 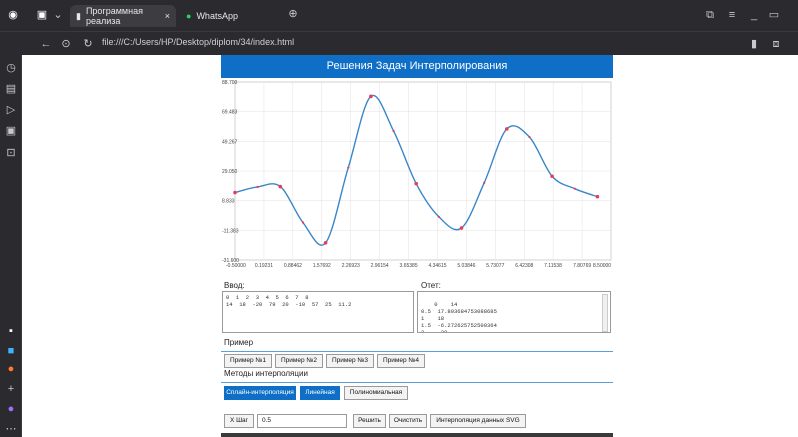 What do you see at coordinates (88, 44) in the screenshot?
I see `reload-icon: ↻` at bounding box center [88, 44].